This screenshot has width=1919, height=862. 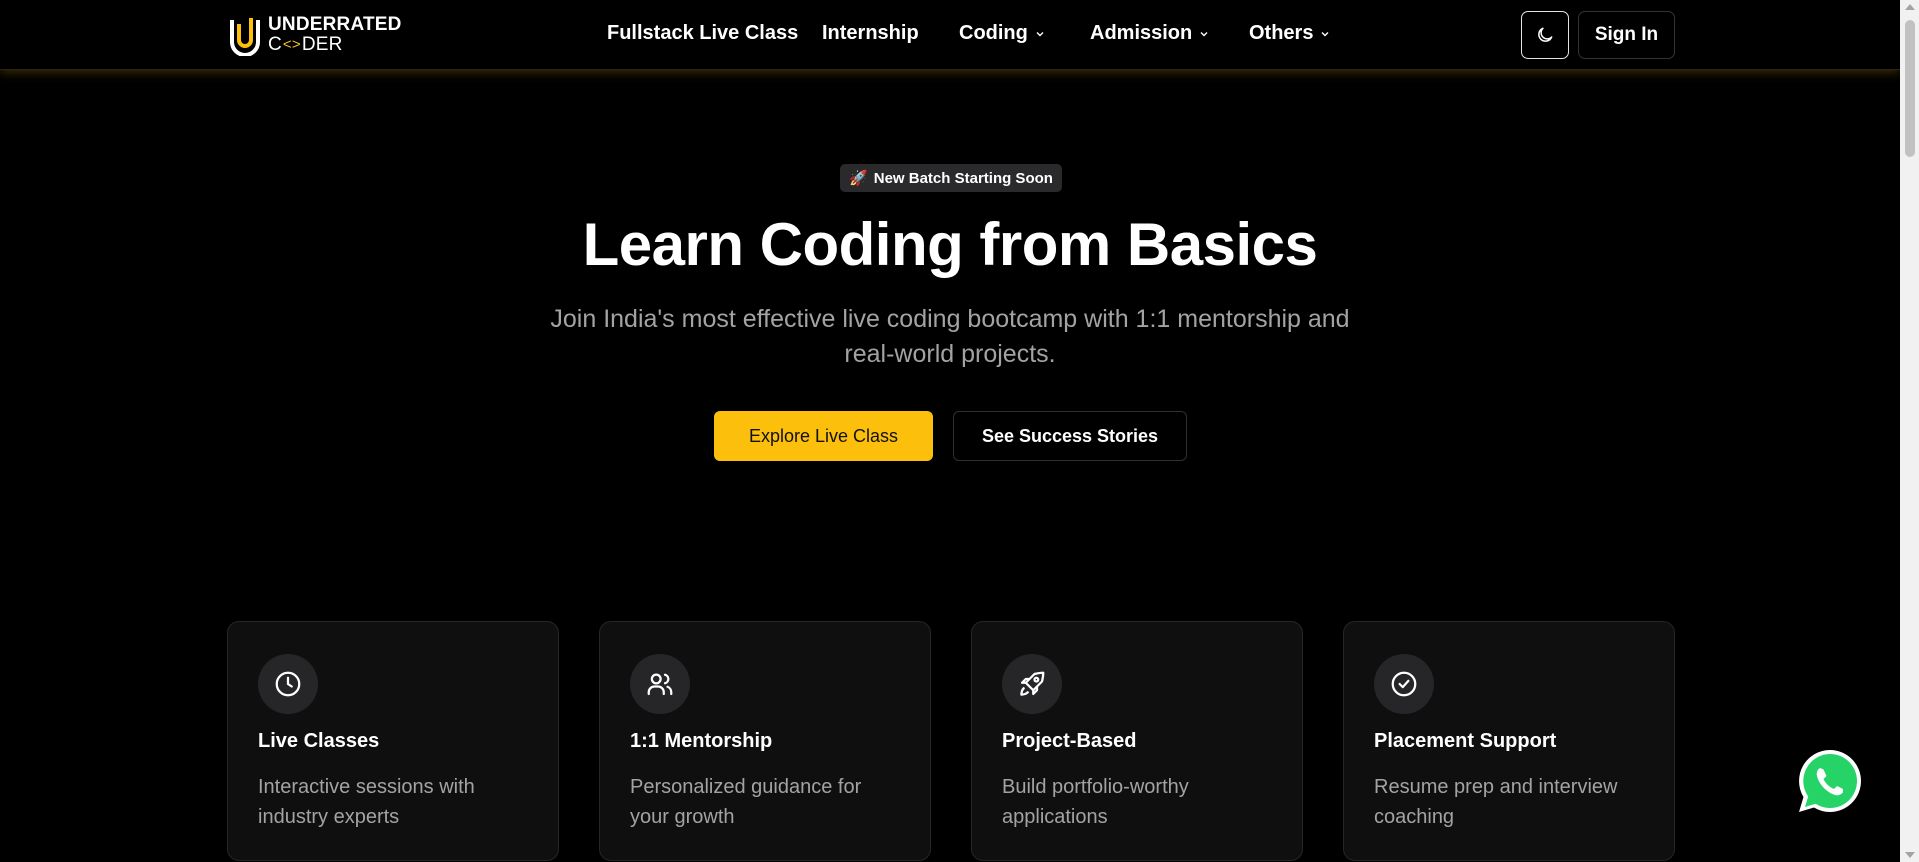 What do you see at coordinates (701, 741) in the screenshot?
I see `feature-title: 1:1 Mentorship` at bounding box center [701, 741].